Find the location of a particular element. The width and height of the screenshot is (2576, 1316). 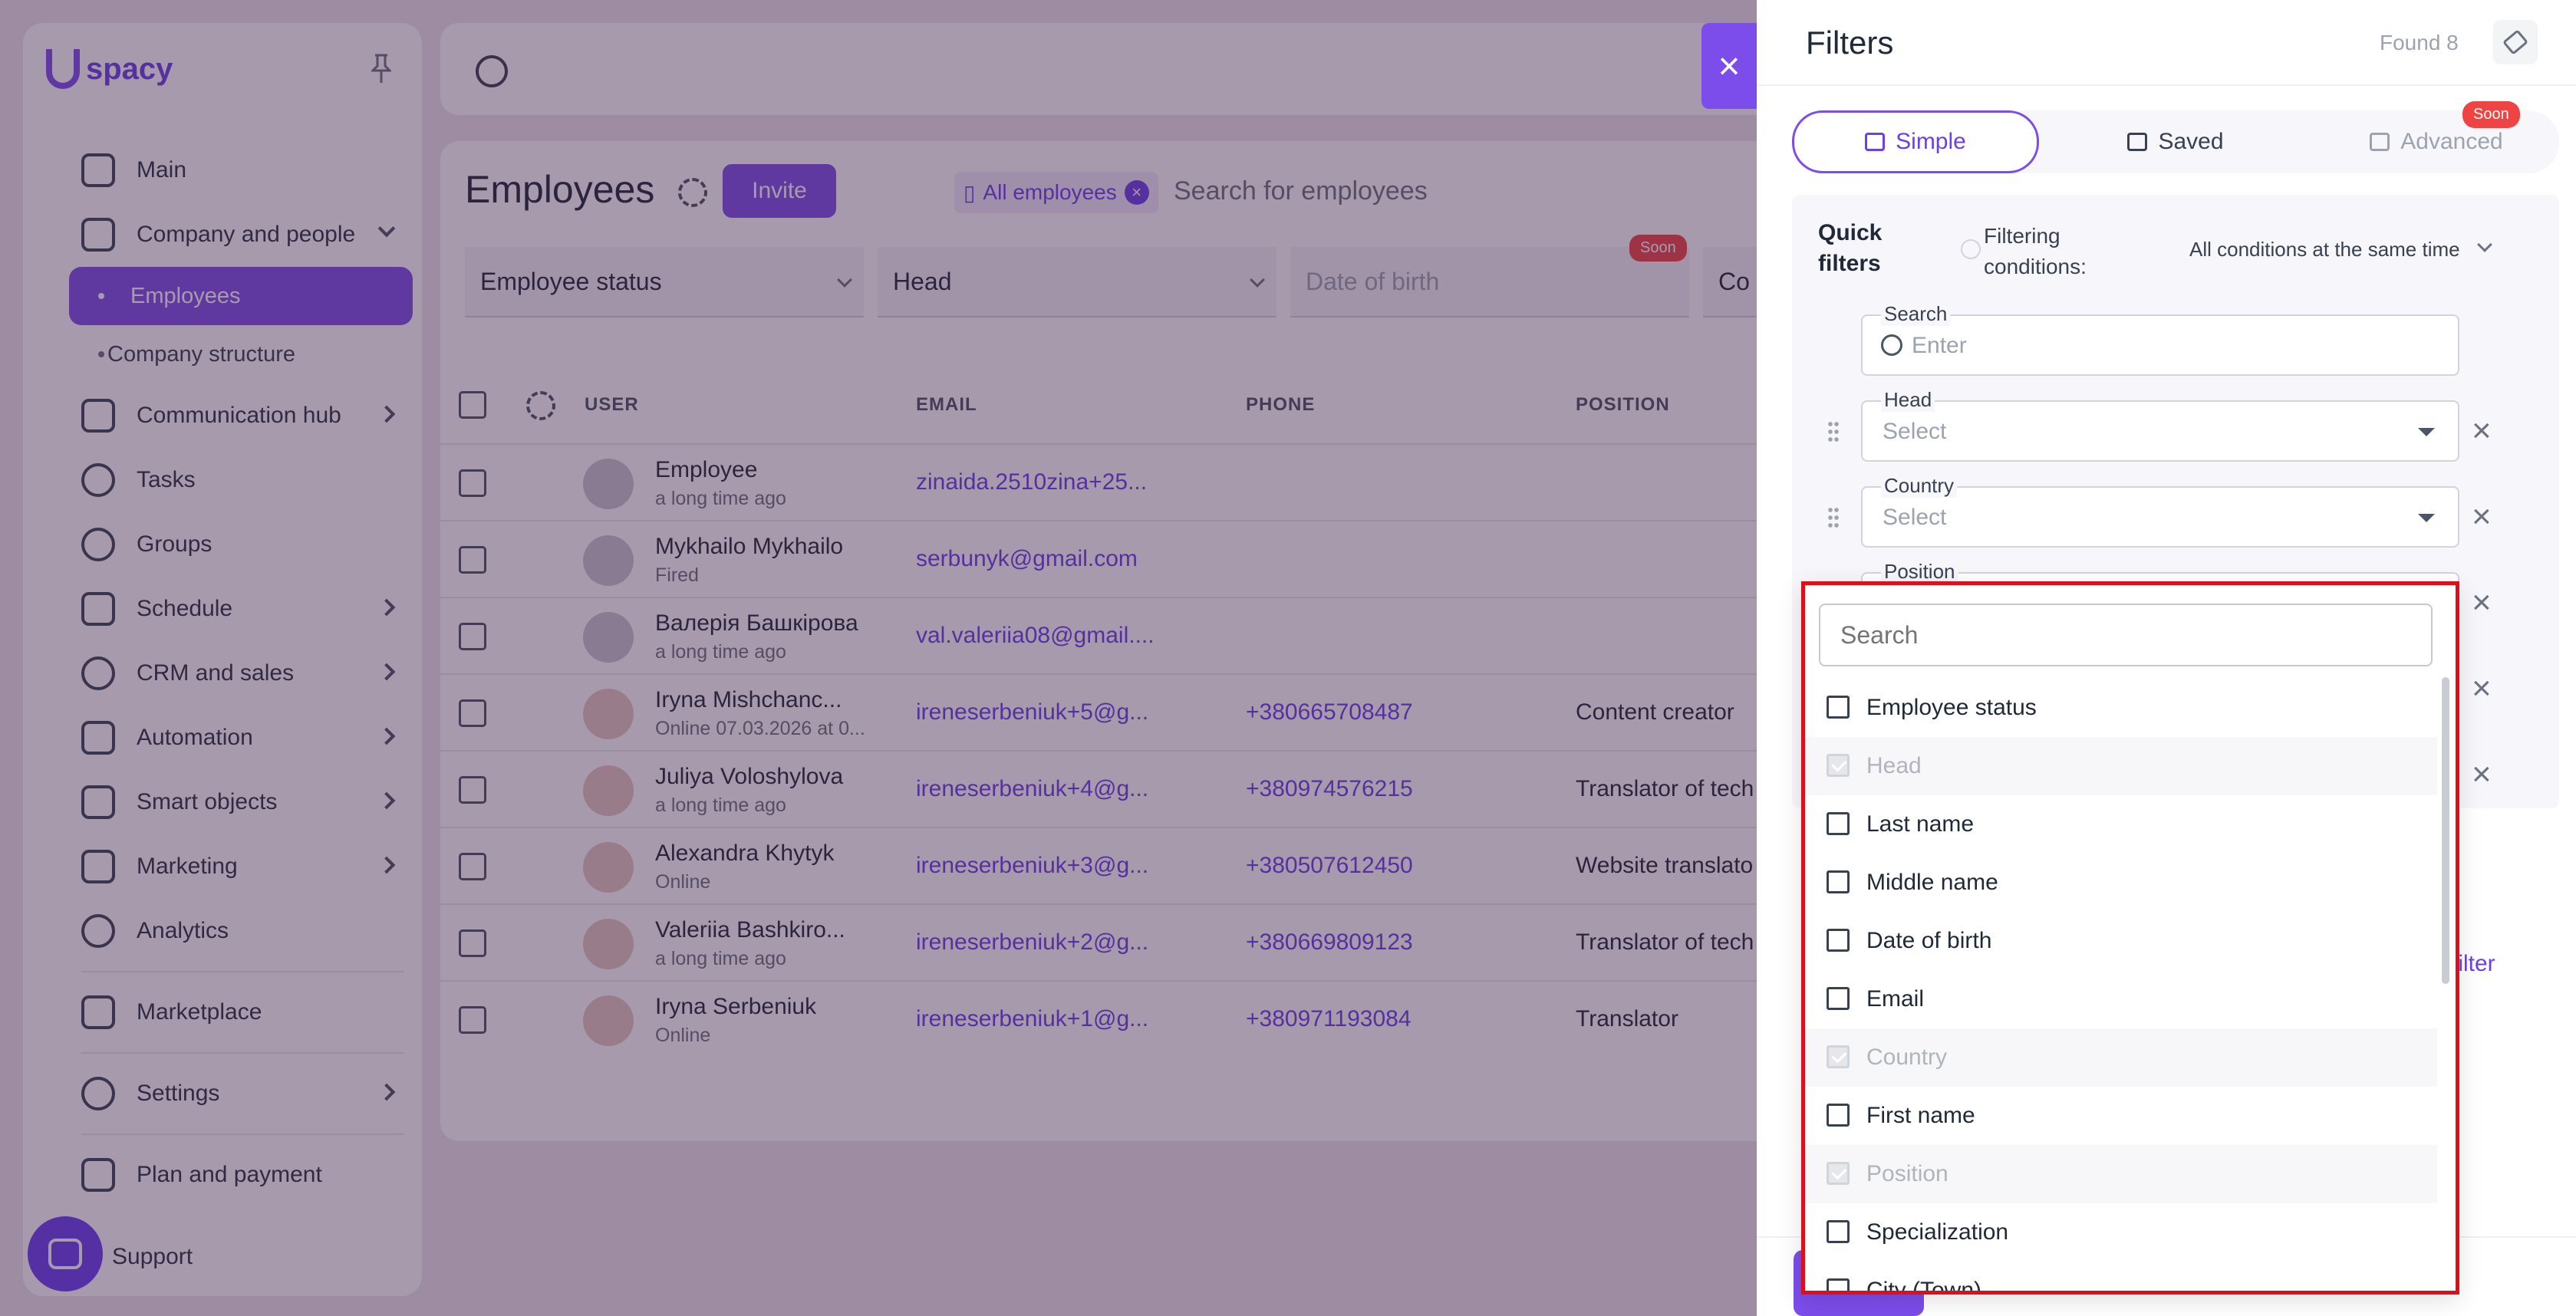

option-email: Email is located at coordinates (2121, 999).